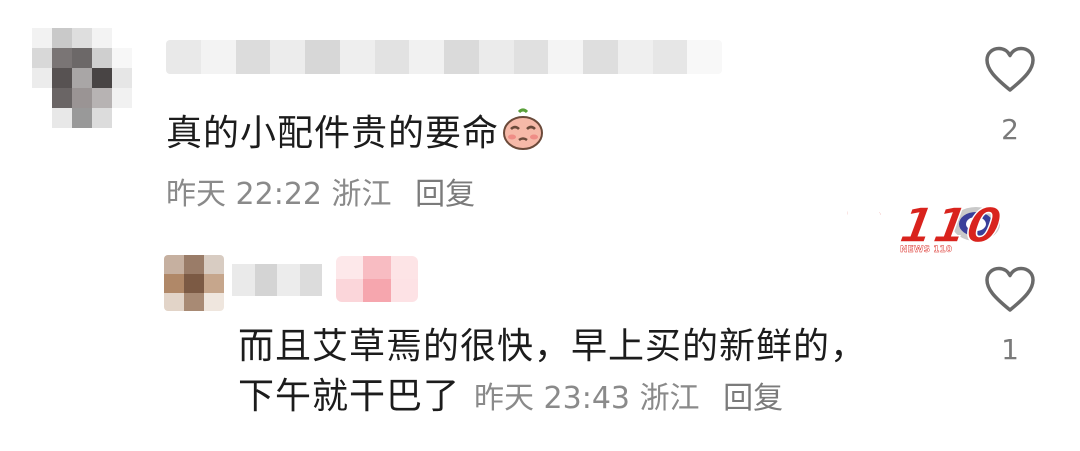 The height and width of the screenshot is (451, 1080). What do you see at coordinates (1010, 129) in the screenshot?
I see `like-count: 2` at bounding box center [1010, 129].